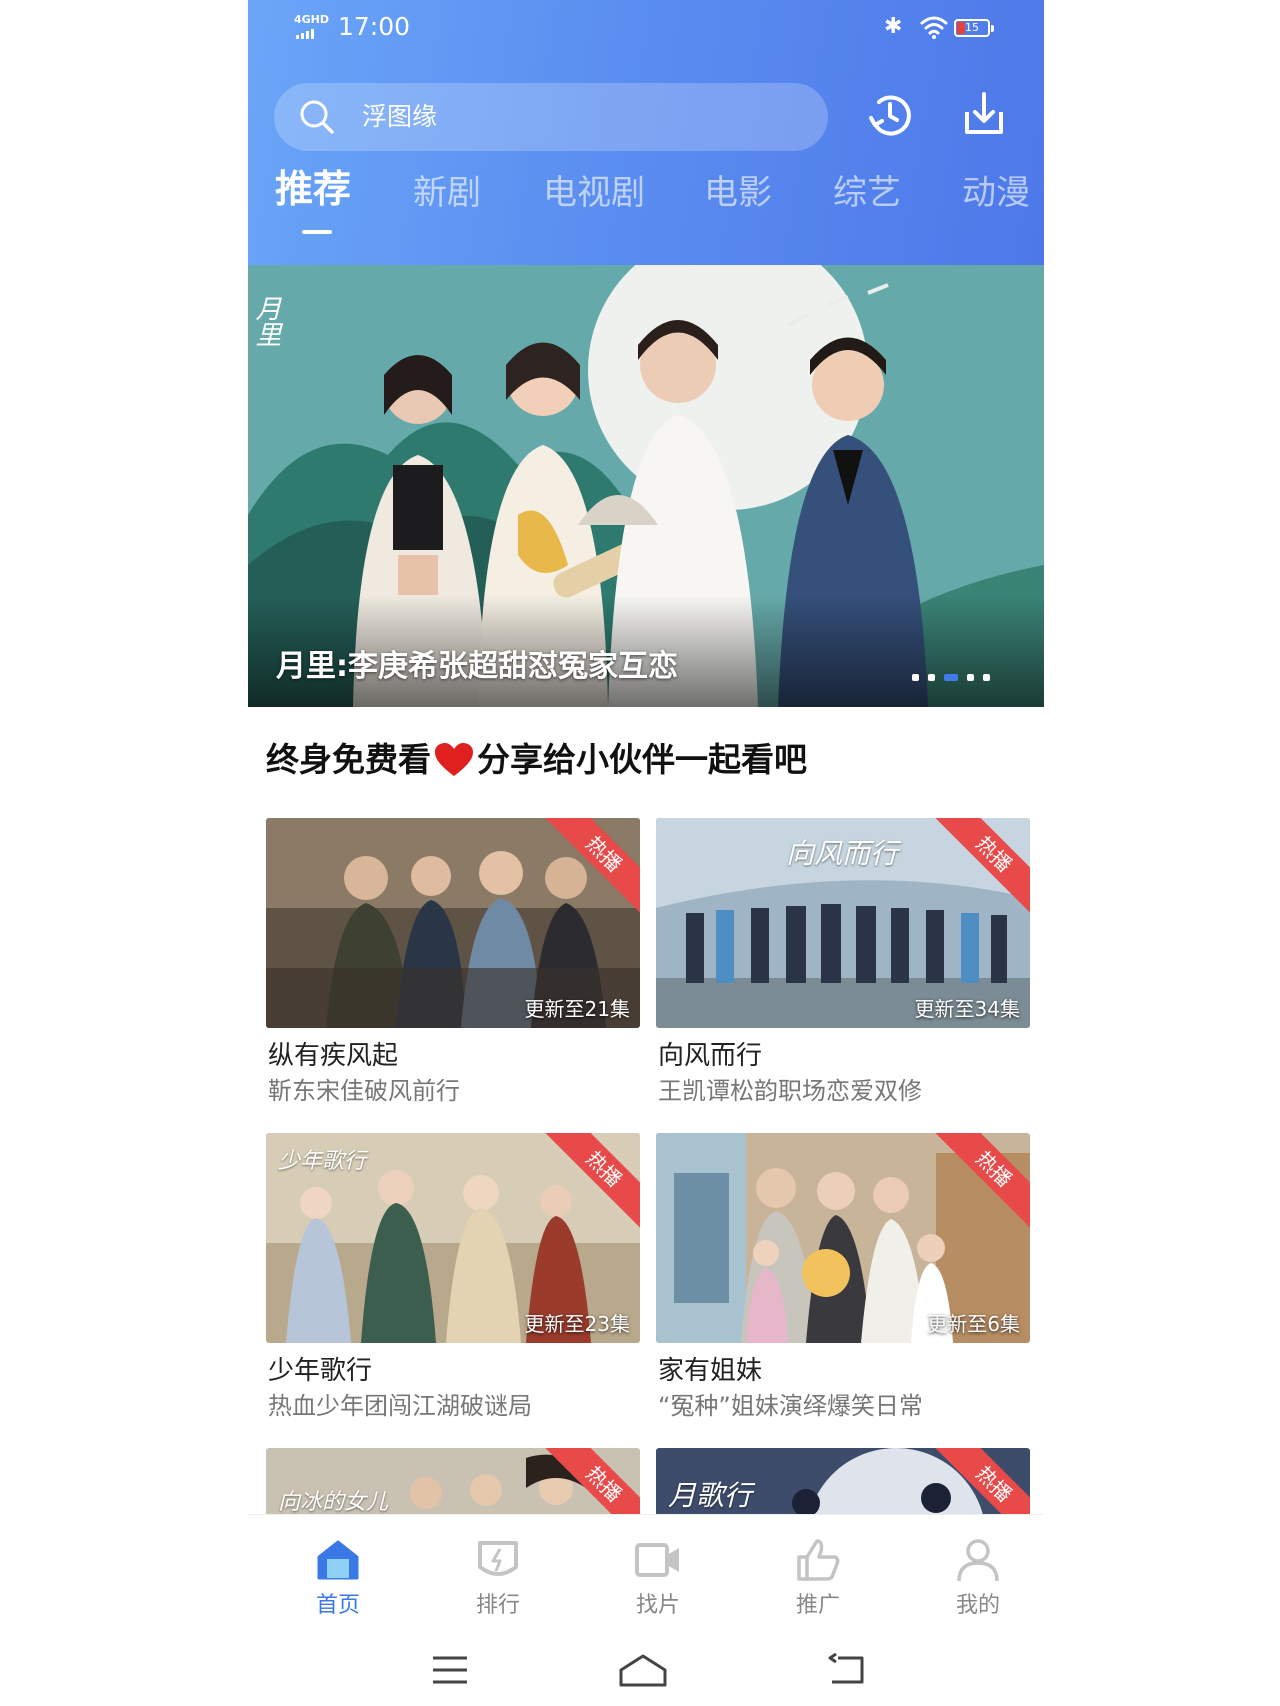 The width and height of the screenshot is (1280, 1706). What do you see at coordinates (657, 1605) in the screenshot?
I see `nav-label: 找片` at bounding box center [657, 1605].